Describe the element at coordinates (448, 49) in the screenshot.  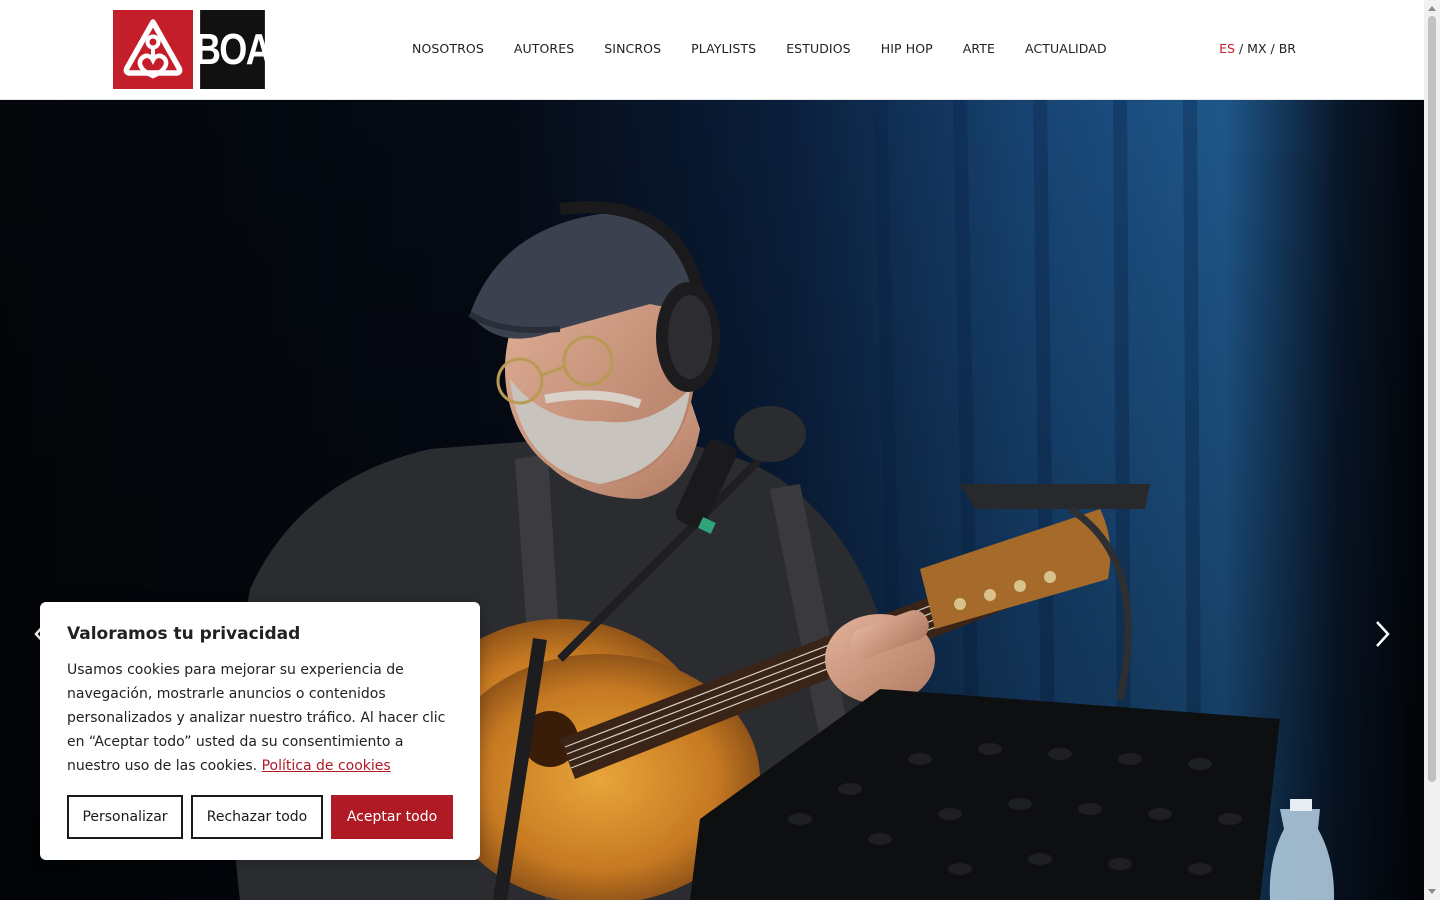
I see `nav-item-nosotros: NOSOTROS` at that location.